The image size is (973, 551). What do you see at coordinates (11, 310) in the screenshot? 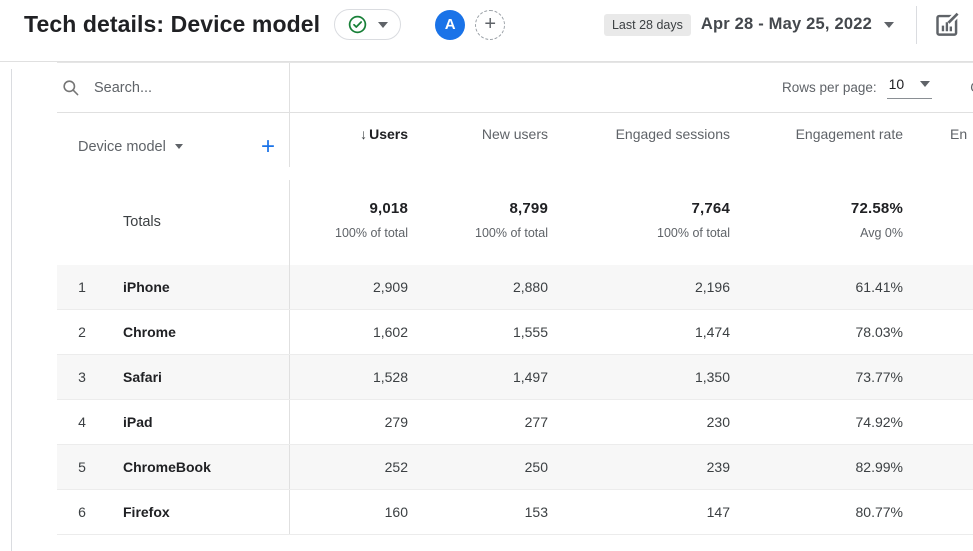
I see `card-left-edge` at bounding box center [11, 310].